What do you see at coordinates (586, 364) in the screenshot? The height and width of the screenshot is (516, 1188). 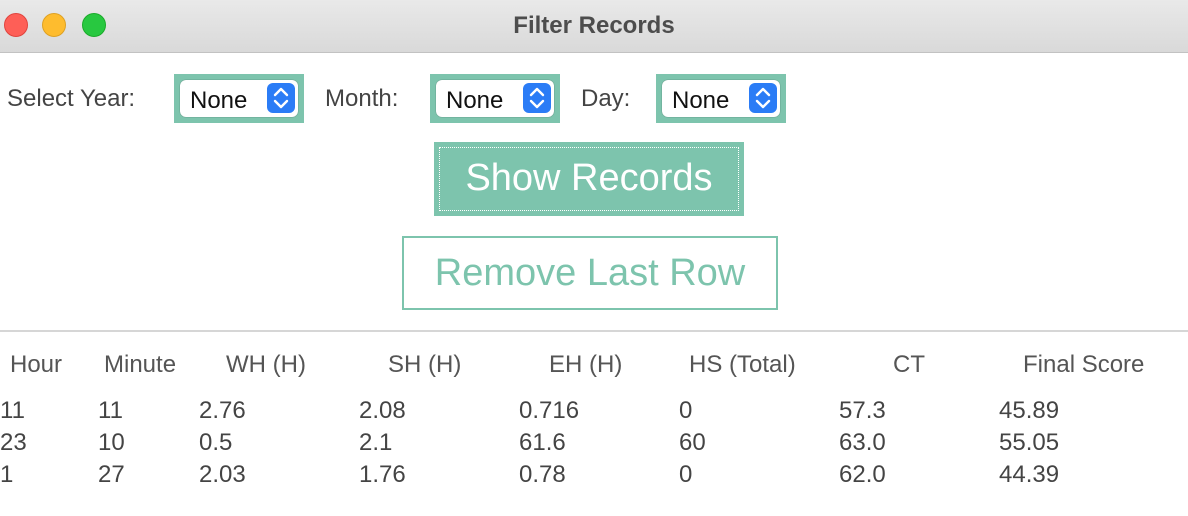 I see `column-header-eh: EH (H)` at bounding box center [586, 364].